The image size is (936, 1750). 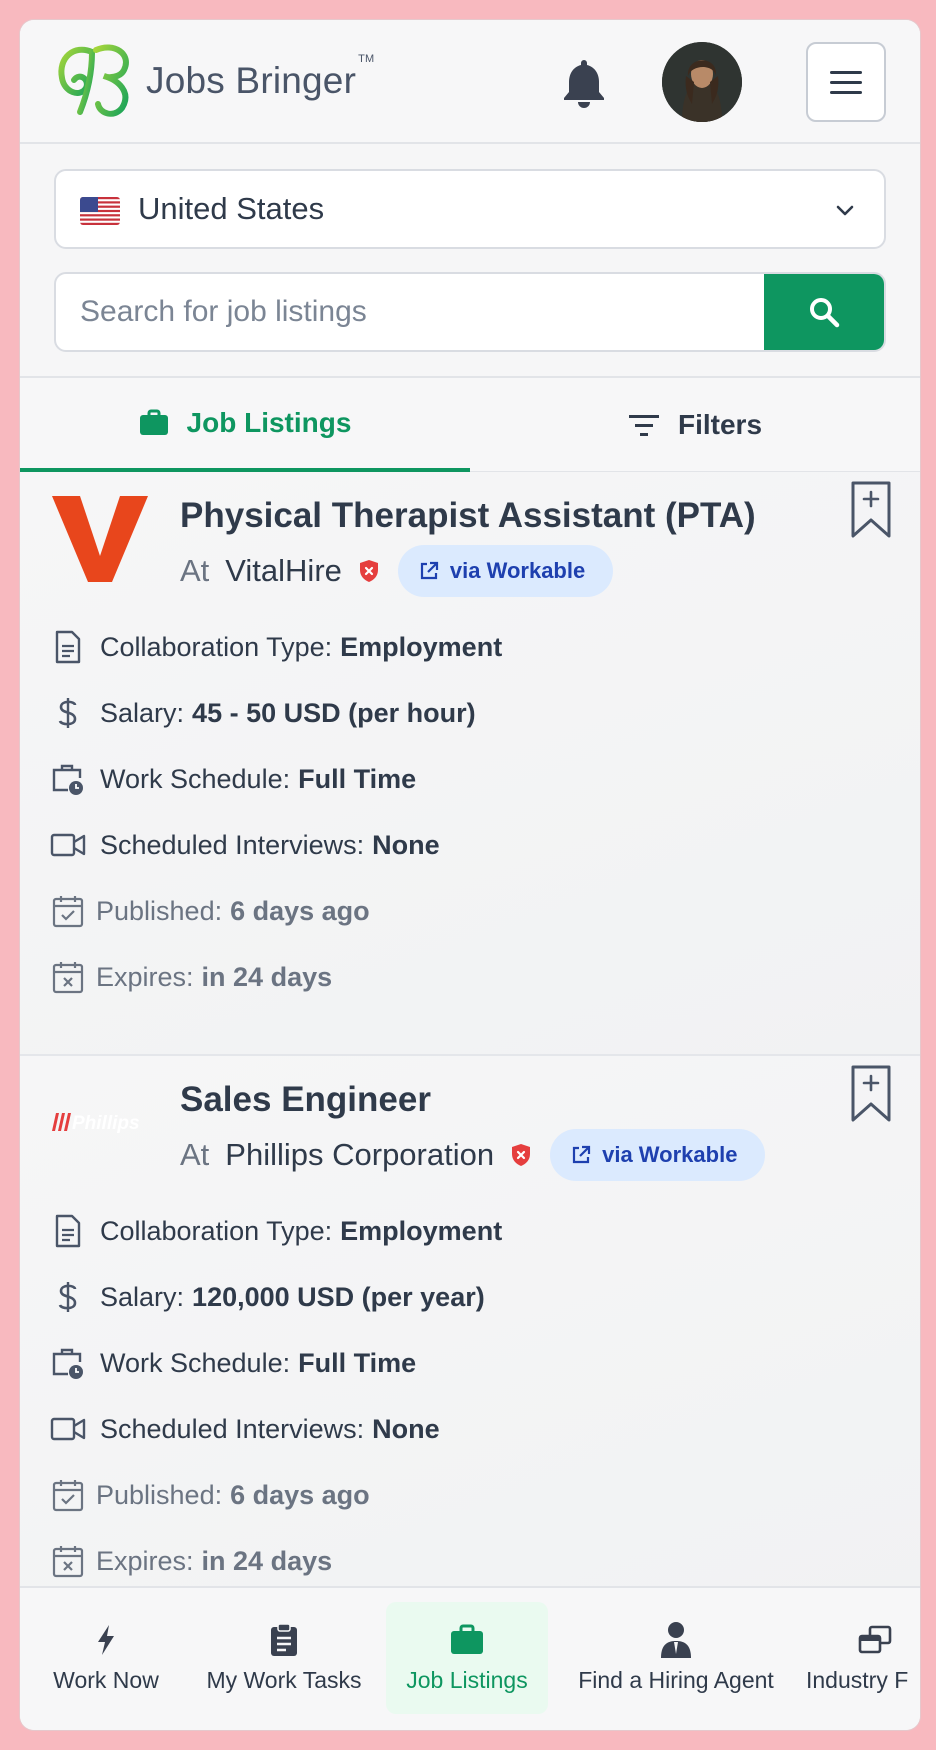 I want to click on nav-find-hiring-agent: Find a Hiring Agent, so click(x=676, y=1658).